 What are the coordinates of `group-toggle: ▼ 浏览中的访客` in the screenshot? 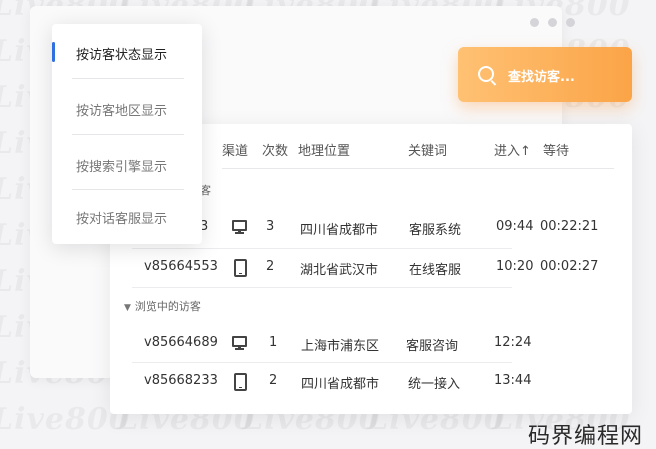 It's located at (162, 306).